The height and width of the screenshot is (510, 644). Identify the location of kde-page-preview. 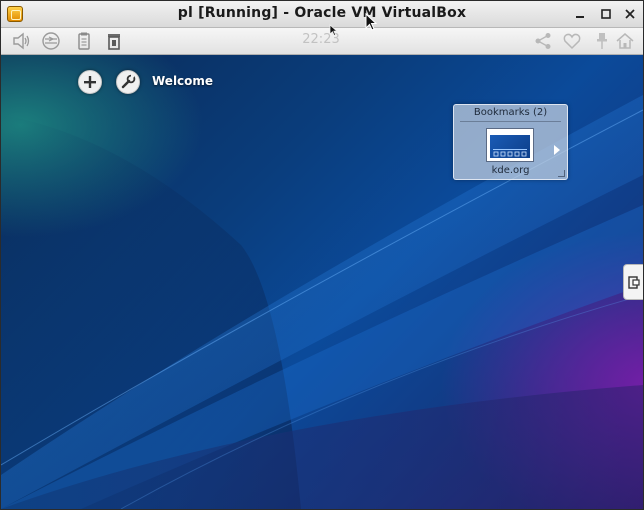
(510, 146).